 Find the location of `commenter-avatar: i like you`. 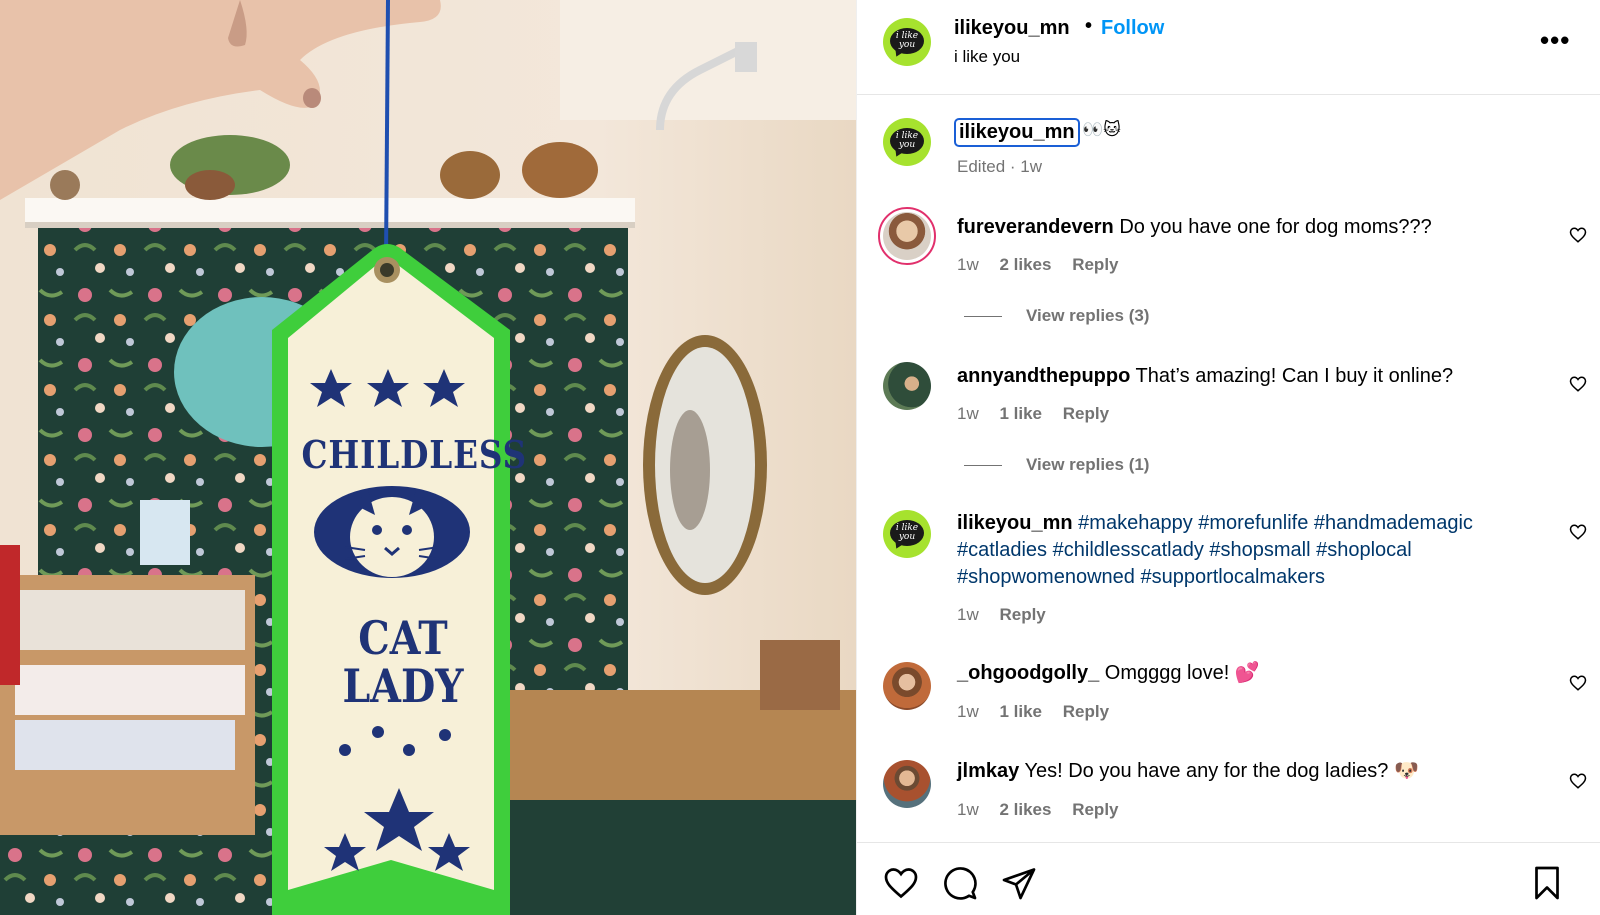

commenter-avatar: i like you is located at coordinates (907, 534).